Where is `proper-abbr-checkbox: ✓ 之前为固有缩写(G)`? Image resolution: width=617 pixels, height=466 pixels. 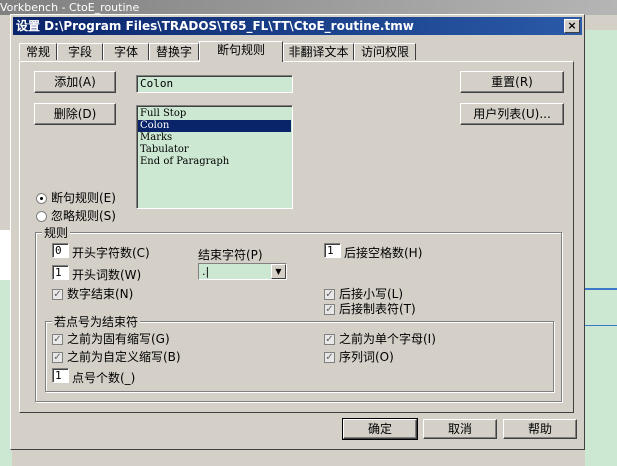 proper-abbr-checkbox: ✓ 之前为固有缩写(G) is located at coordinates (111, 338).